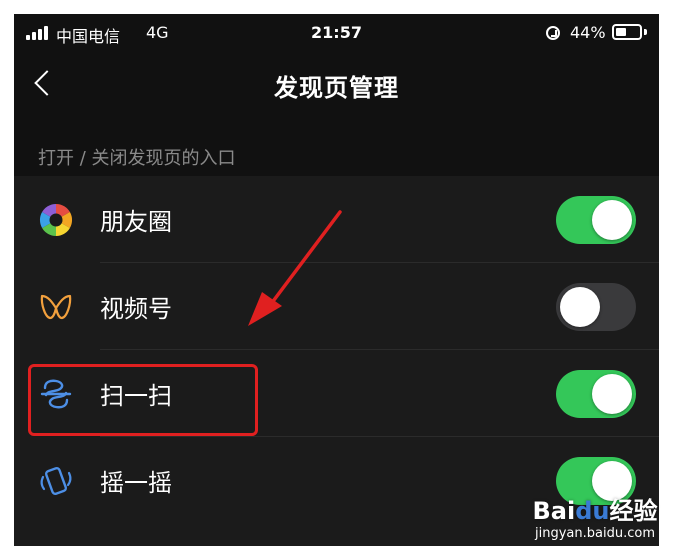 Image resolution: width=681 pixels, height=560 pixels. I want to click on watermark-logo: Baidu经验, so click(595, 511).